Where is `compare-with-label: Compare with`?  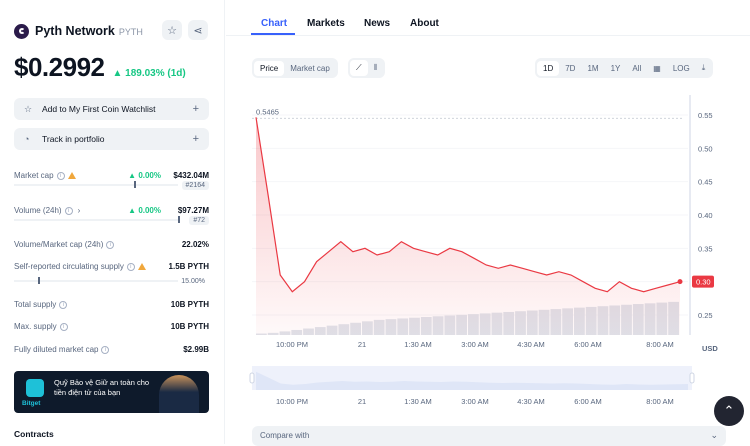
compare-with-label: Compare with is located at coordinates (285, 435).